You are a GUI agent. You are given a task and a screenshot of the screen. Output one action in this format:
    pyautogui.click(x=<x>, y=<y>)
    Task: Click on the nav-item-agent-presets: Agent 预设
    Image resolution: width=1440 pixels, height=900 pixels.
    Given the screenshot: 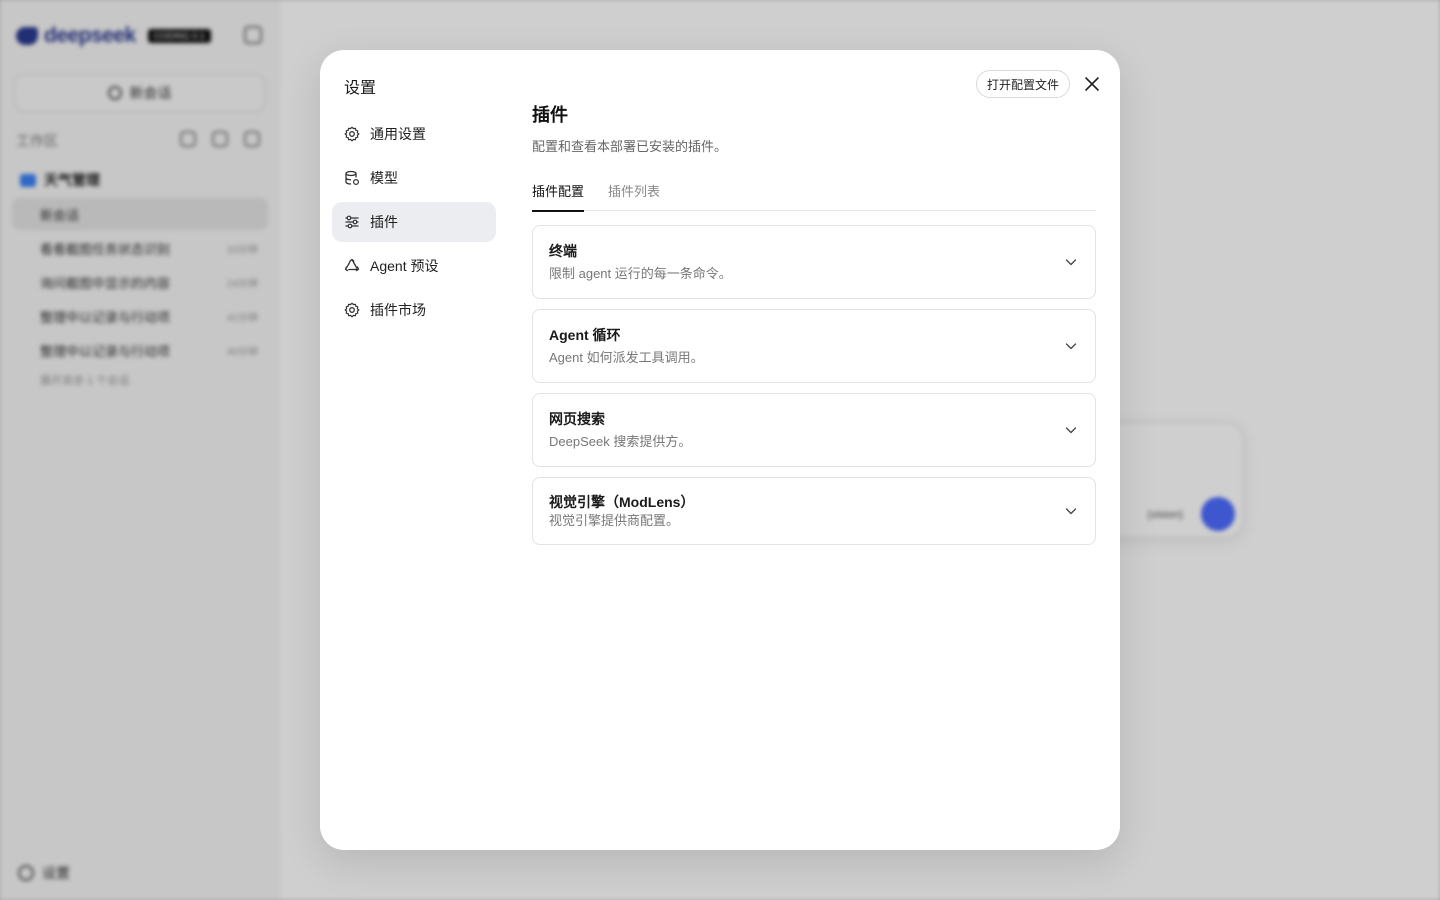 What is the action you would take?
    pyautogui.click(x=414, y=266)
    